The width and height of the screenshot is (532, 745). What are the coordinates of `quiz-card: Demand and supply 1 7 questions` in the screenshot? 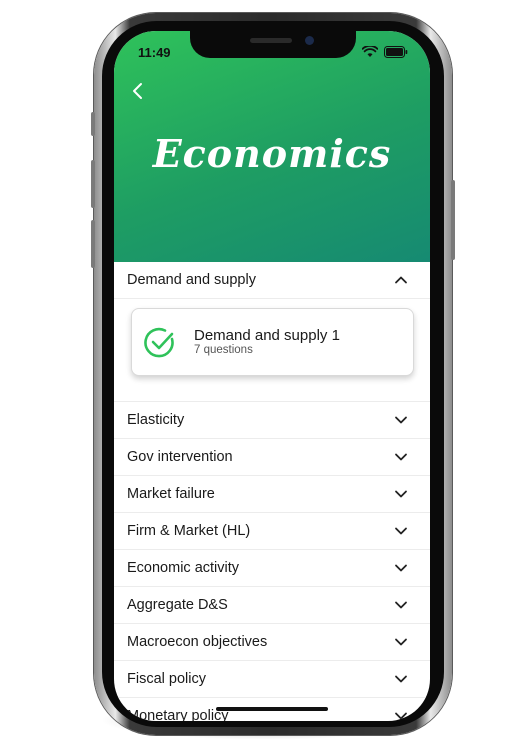 It's located at (272, 342).